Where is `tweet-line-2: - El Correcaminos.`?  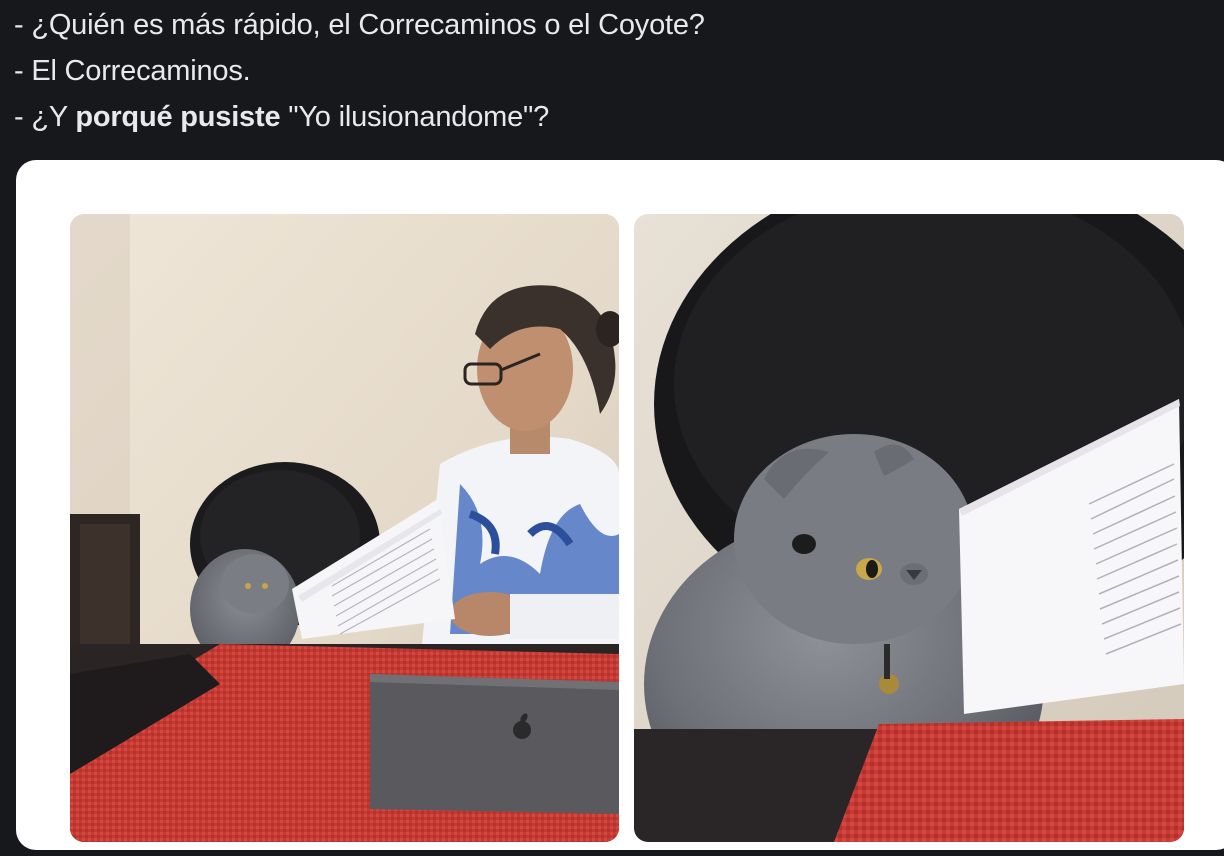 tweet-line-2: - El Correcaminos. is located at coordinates (132, 71).